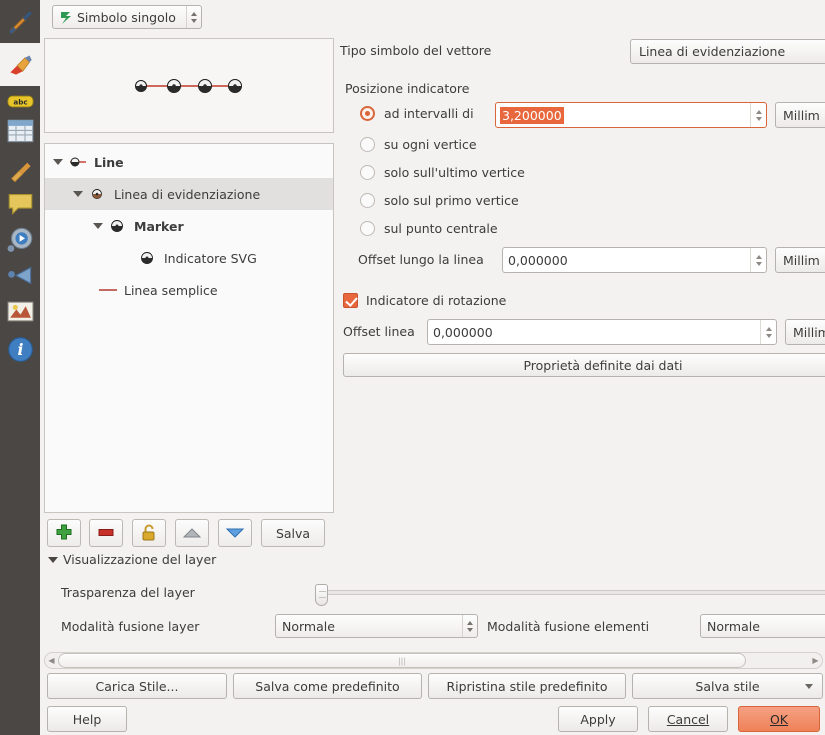 The width and height of the screenshot is (825, 735). Describe the element at coordinates (631, 115) in the screenshot. I see `interval-spinbox: 3,200000` at that location.